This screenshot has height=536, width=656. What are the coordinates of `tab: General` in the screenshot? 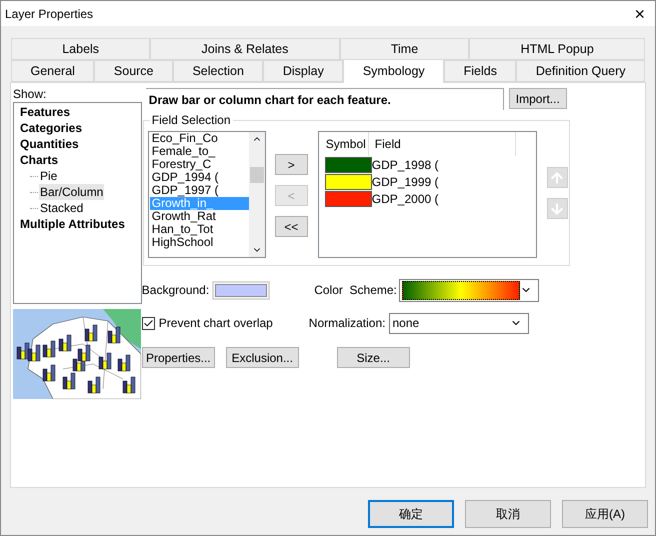 It's located at (52, 71).